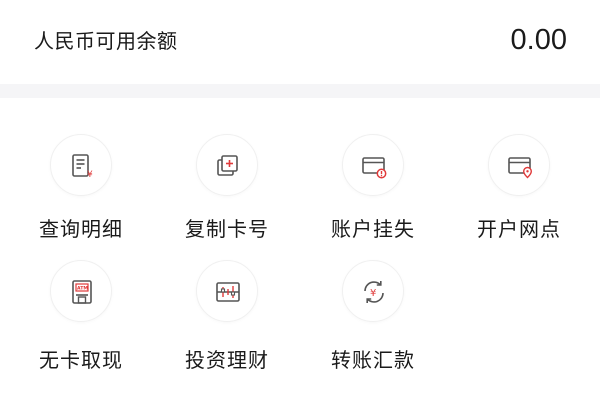  I want to click on svg-text: ATM, so click(82, 289).